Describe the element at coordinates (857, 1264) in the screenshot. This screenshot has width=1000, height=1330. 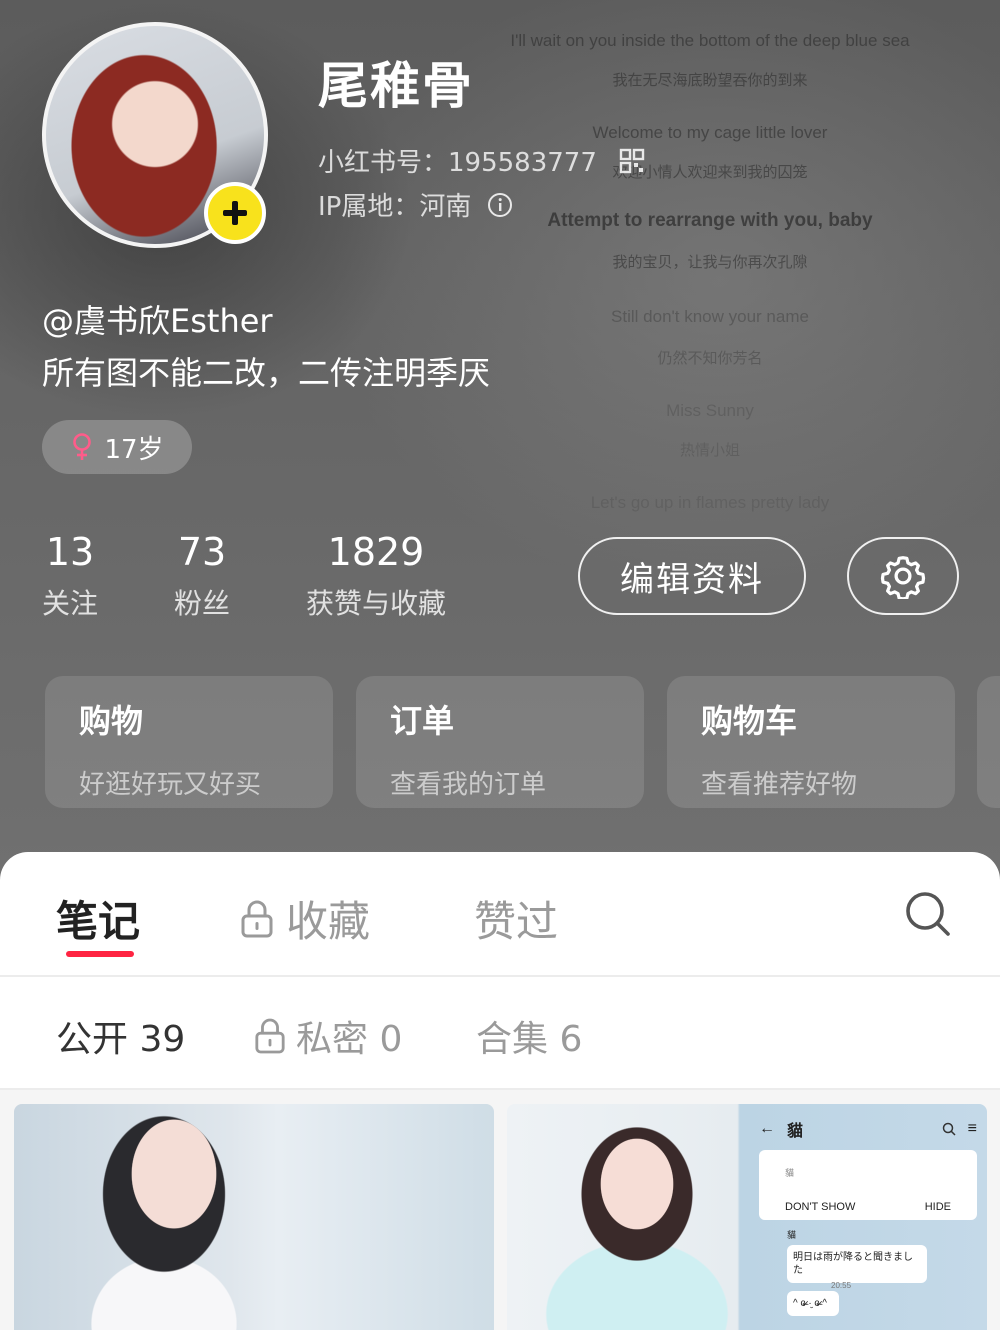
I see `chat-message: 明日は雨が降ると聞きました` at that location.